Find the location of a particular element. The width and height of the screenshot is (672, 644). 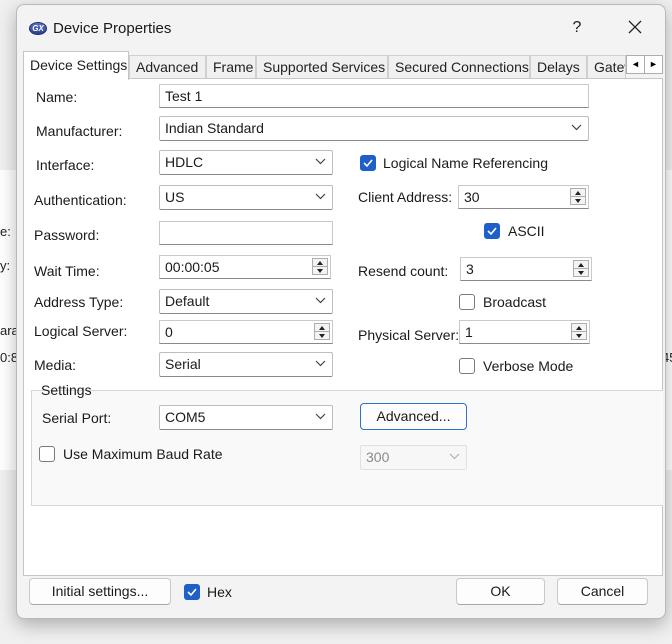

broadcast-label: Broadcast is located at coordinates (515, 302).